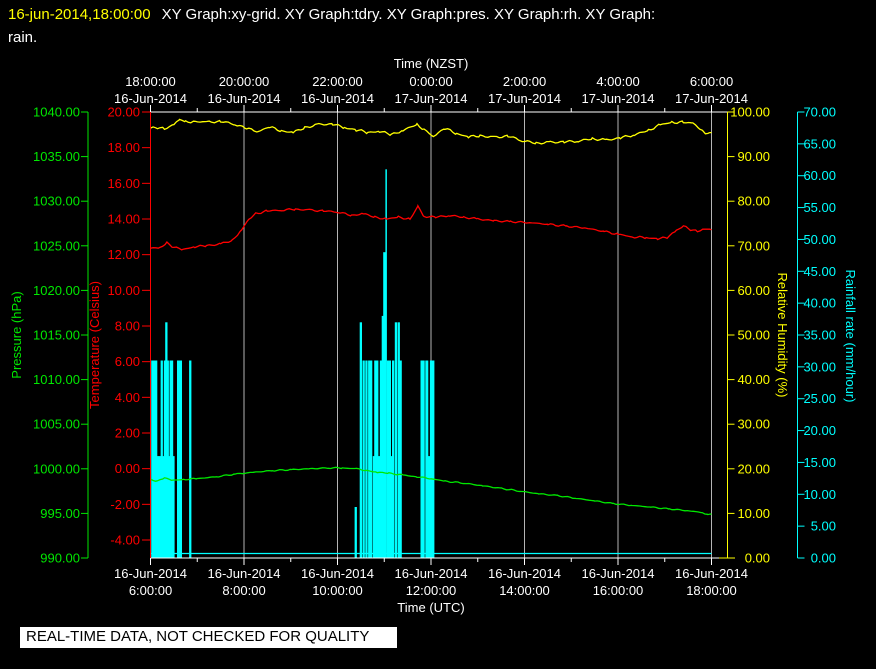 The height and width of the screenshot is (669, 876). I want to click on top-tick-time: 6:00:00, so click(711, 81).